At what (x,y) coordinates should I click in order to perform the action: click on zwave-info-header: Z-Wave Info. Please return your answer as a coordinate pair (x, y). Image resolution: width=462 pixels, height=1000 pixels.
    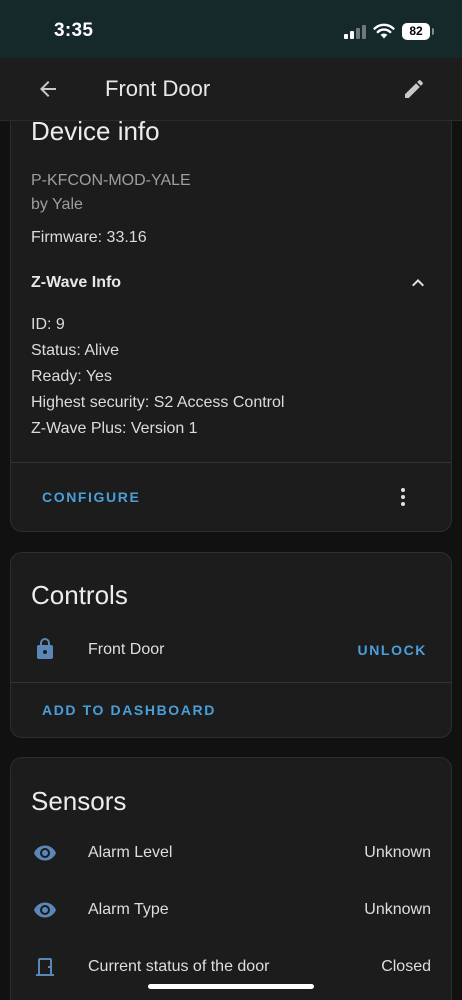
    Looking at the image, I should click on (231, 283).